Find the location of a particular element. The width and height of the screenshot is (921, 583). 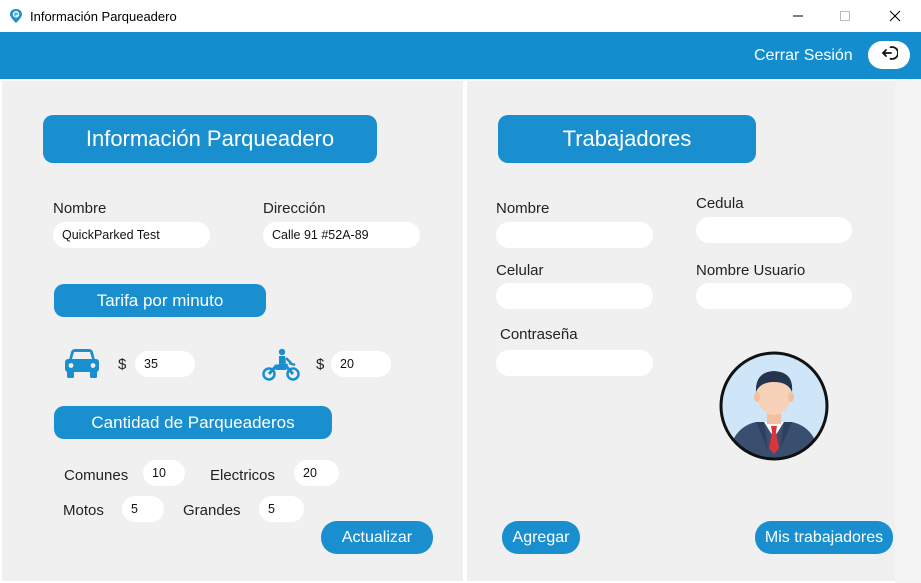

minimize-button is located at coordinates (798, 16).